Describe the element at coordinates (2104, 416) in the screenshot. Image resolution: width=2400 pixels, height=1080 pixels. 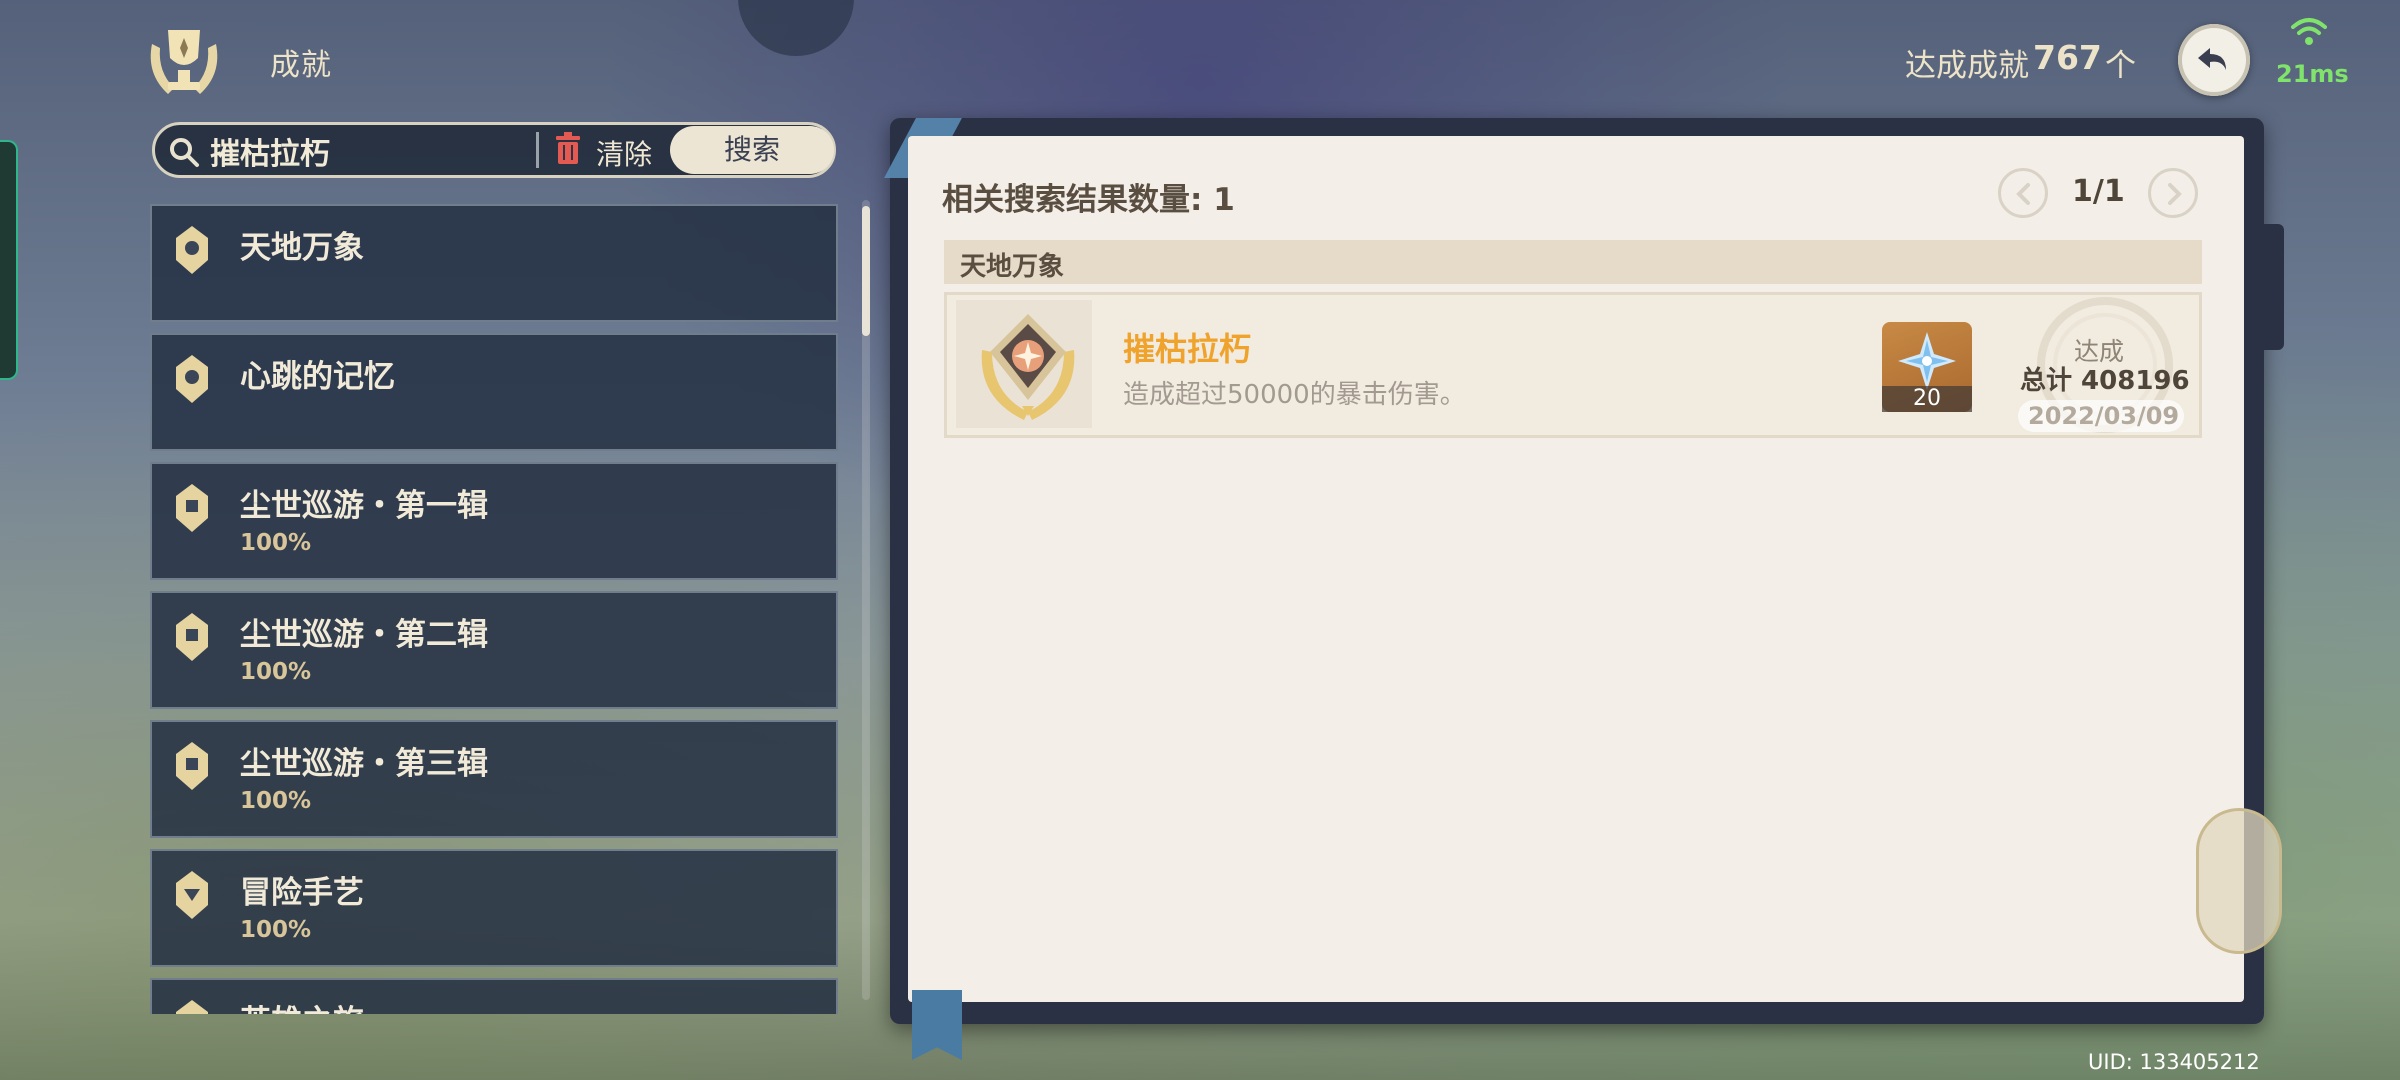
I see `achievement-date: 2022/03/09` at that location.